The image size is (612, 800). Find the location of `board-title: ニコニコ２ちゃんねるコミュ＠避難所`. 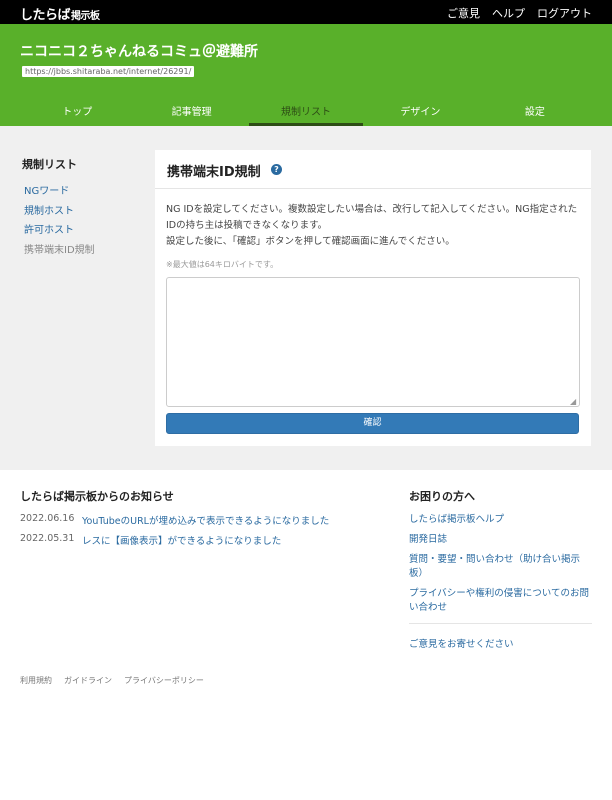

board-title: ニコニコ２ちゃんねるコミュ＠避難所 is located at coordinates (139, 51).